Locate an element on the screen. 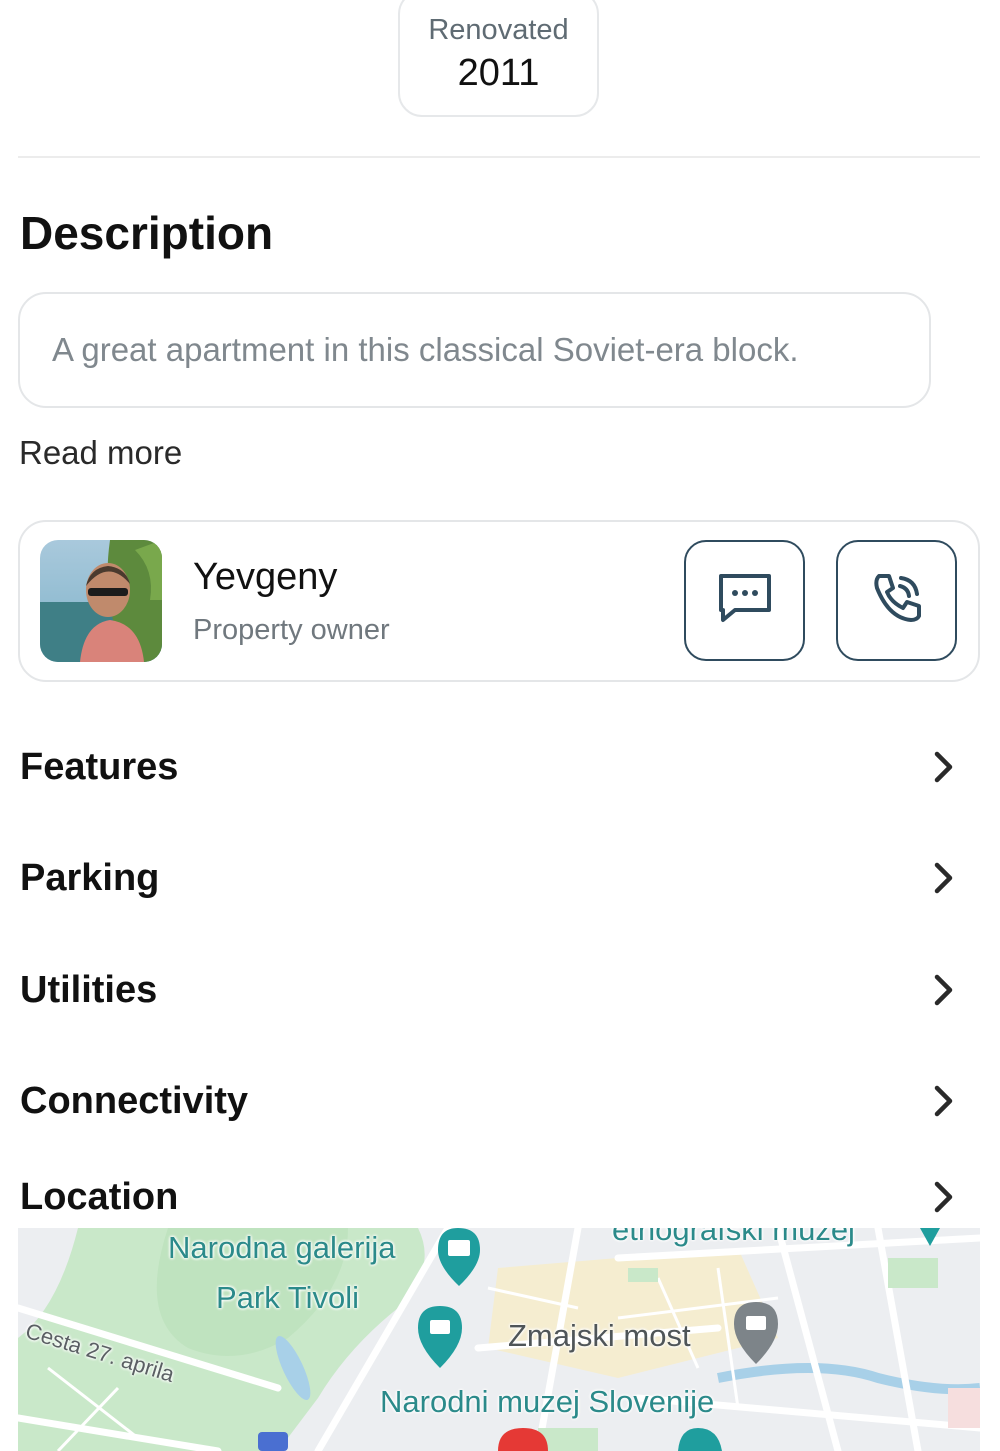  row-connectivity: Connectivity is located at coordinates (499, 1101).